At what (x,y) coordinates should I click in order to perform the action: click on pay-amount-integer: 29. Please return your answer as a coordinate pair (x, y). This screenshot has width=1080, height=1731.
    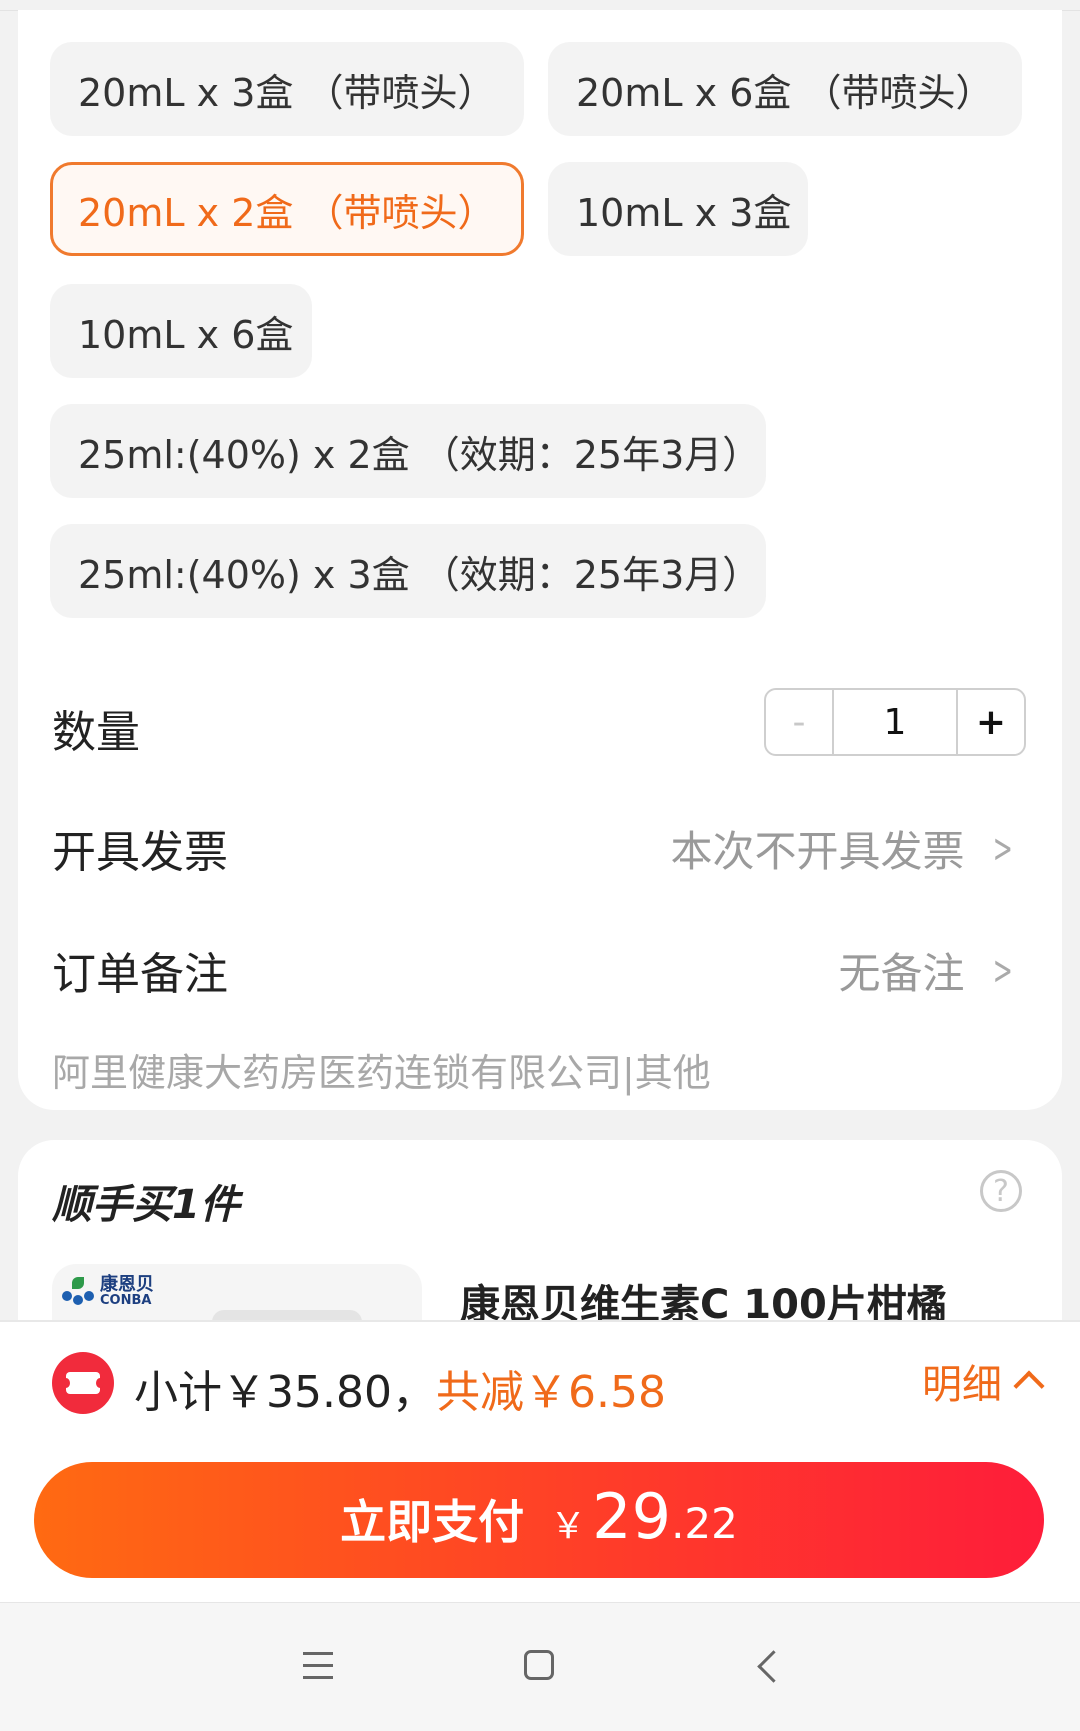
    Looking at the image, I should click on (632, 1516).